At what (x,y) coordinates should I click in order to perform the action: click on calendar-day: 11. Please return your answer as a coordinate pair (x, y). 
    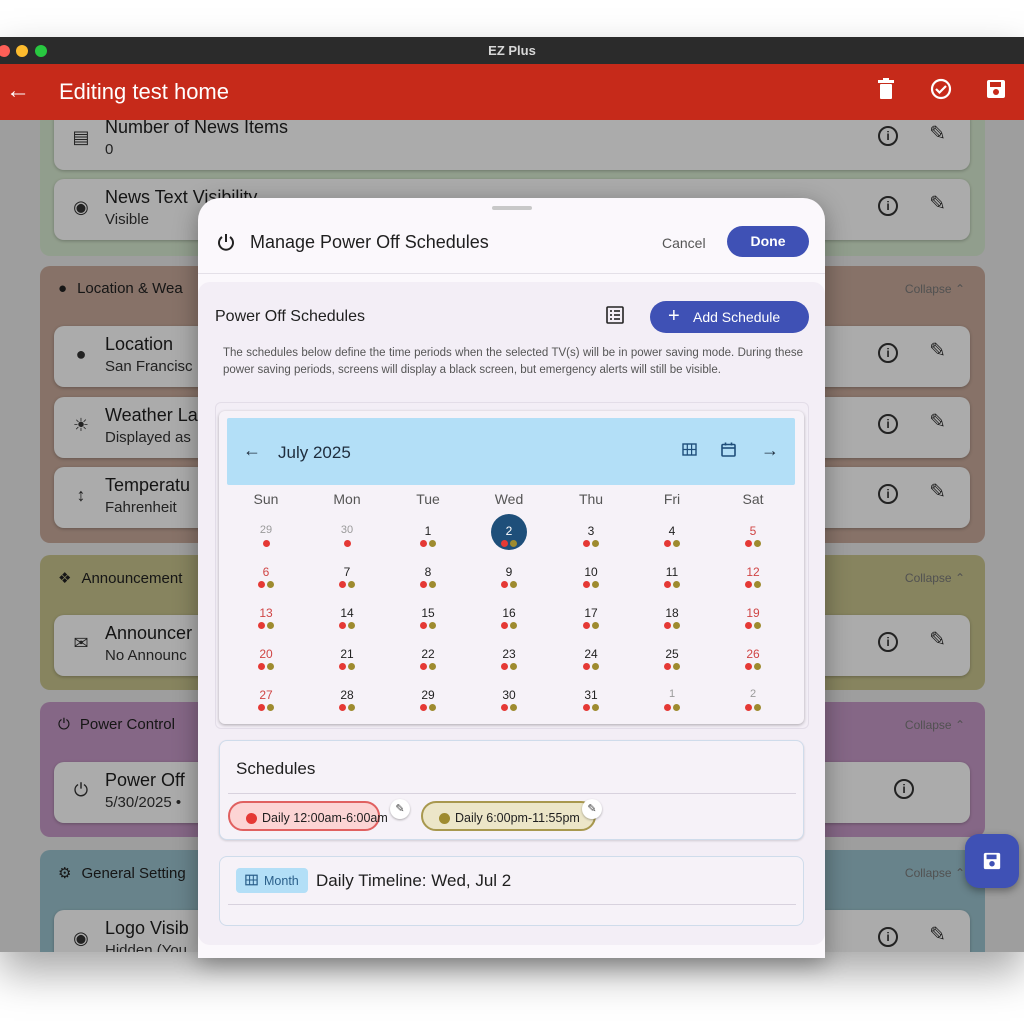
    Looking at the image, I should click on (672, 577).